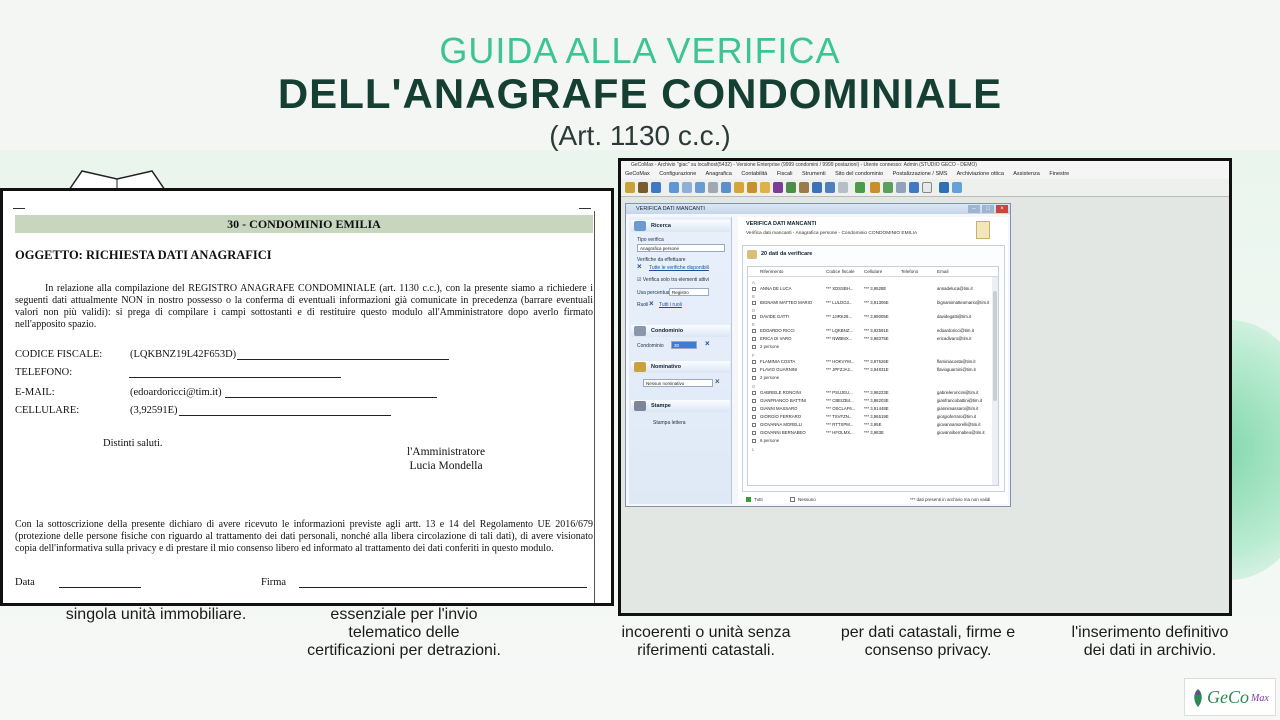  I want to click on section-ricerca: Ricerca, so click(680, 226).